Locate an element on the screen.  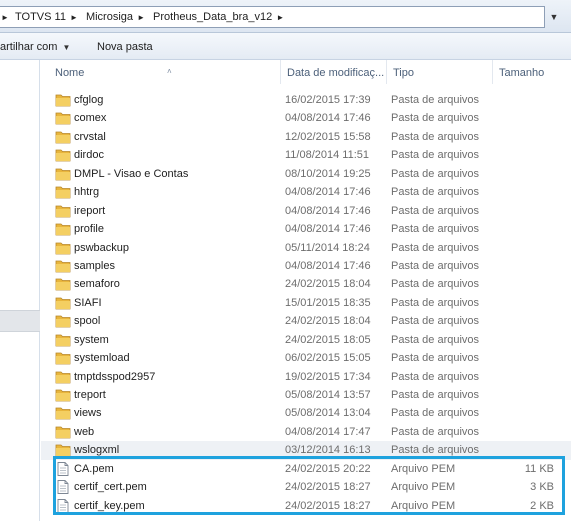
folder-row: treport 05/08/2014 13:57 Pasta de arquivos is located at coordinates (306, 395).